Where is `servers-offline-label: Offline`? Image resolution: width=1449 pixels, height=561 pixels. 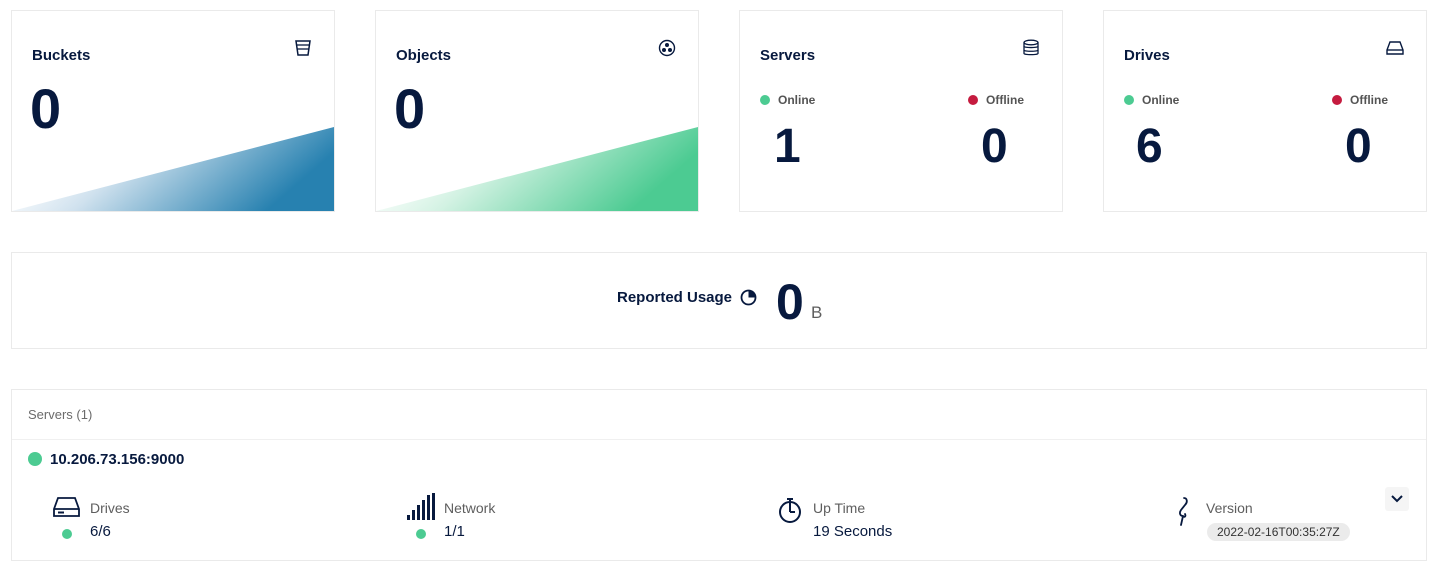
servers-offline-label: Offline is located at coordinates (1005, 100).